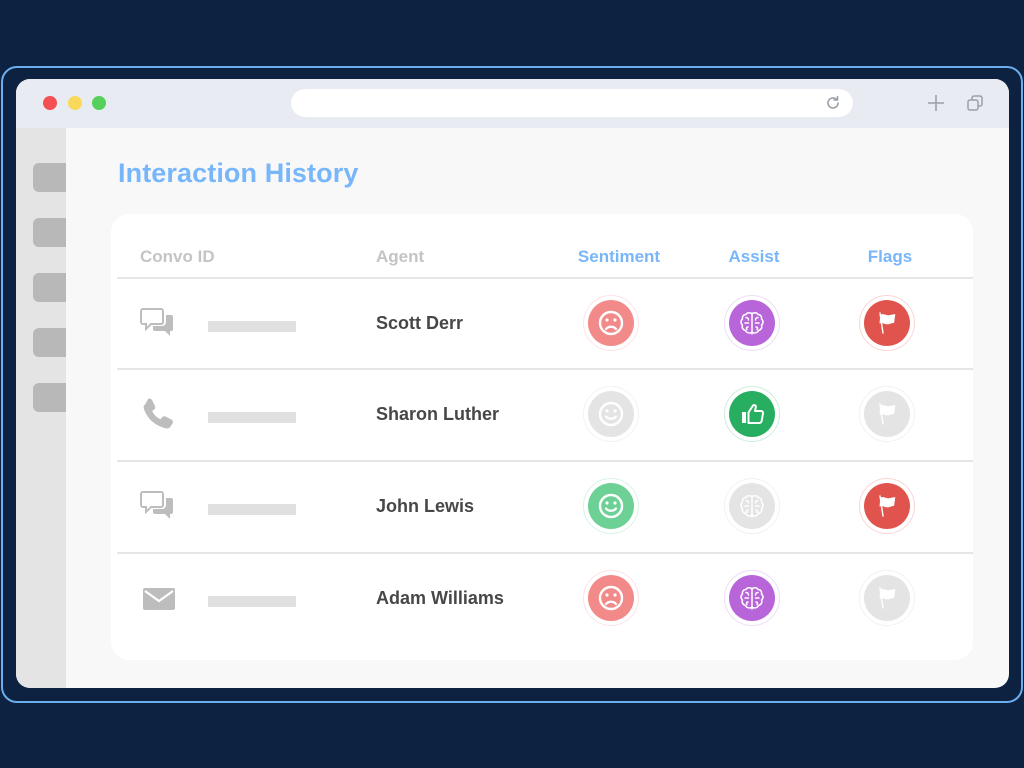 Image resolution: width=1024 pixels, height=768 pixels. Describe the element at coordinates (545, 322) in the screenshot. I see `table-row: Scott Derr` at that location.